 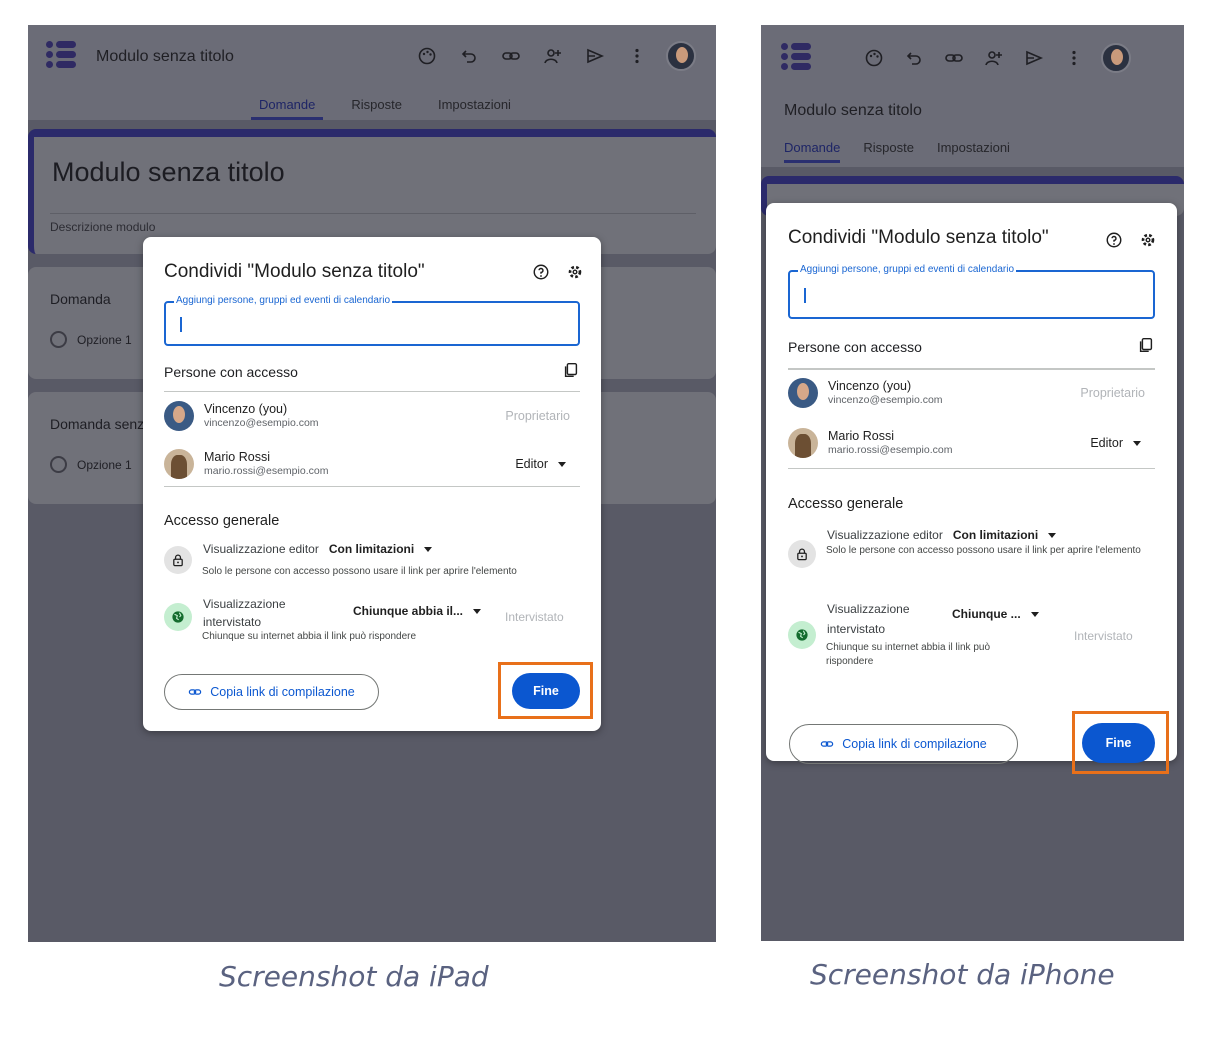 What do you see at coordinates (918, 237) in the screenshot?
I see `dialog-title: Condividi "Modulo senza titolo"` at bounding box center [918, 237].